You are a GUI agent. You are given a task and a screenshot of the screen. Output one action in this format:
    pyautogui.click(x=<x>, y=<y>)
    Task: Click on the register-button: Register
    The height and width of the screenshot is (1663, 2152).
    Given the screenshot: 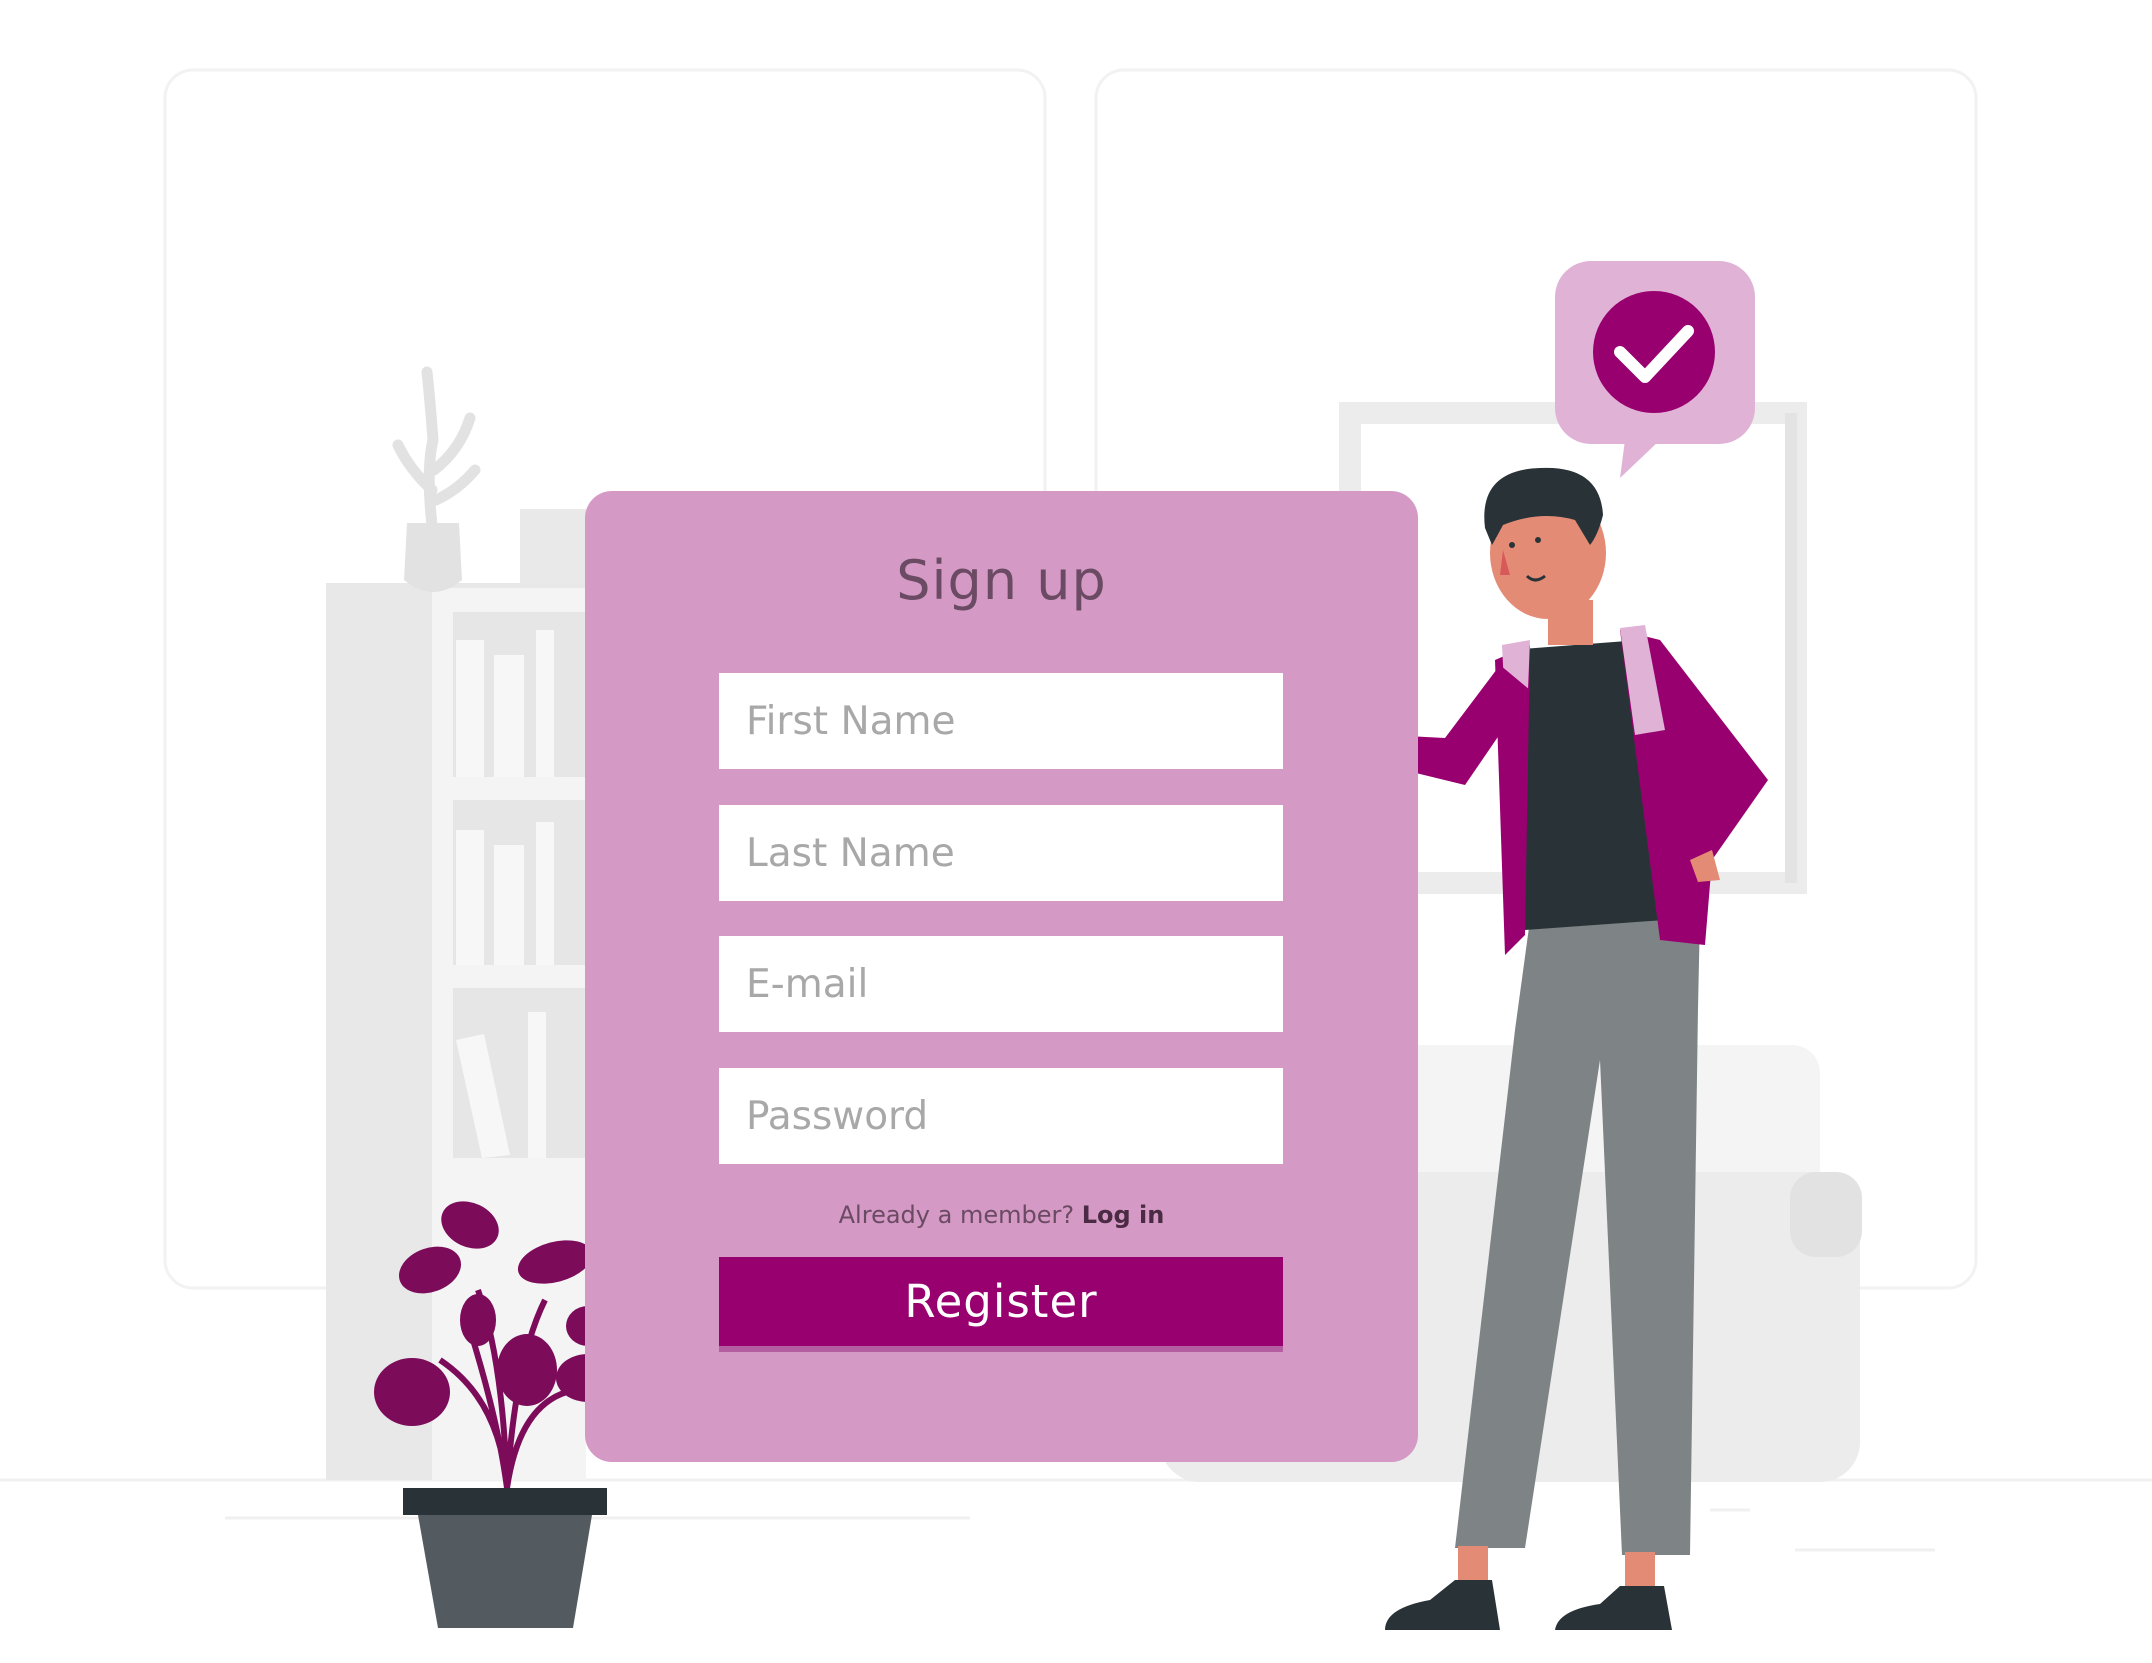 What is the action you would take?
    pyautogui.click(x=1001, y=1304)
    